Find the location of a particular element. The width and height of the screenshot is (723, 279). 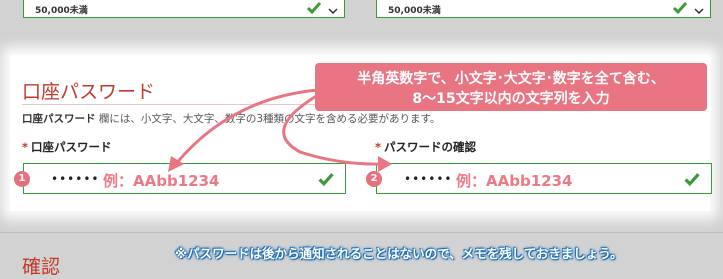

password-label: * 口座パスワード is located at coordinates (67, 147).